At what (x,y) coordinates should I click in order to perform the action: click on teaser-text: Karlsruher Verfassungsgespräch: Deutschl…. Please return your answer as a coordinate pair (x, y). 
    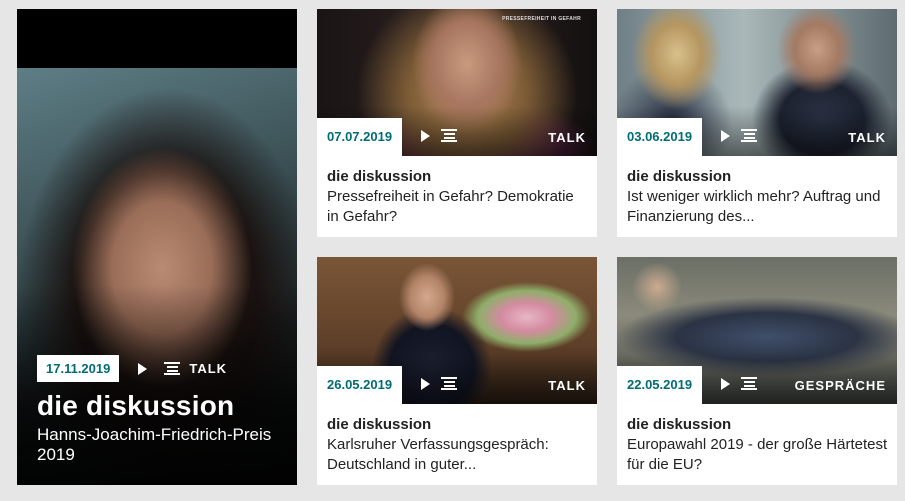
    Looking at the image, I should click on (458, 455).